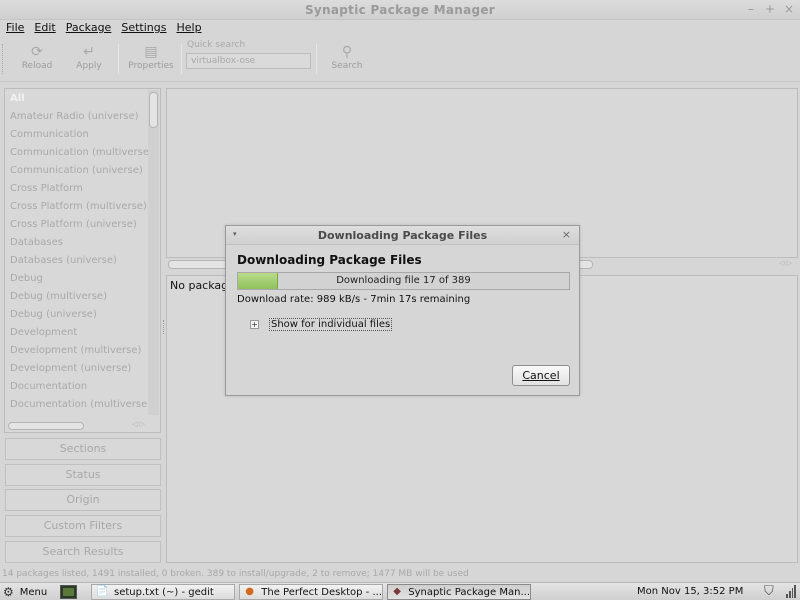 This screenshot has height=600, width=800. What do you see at coordinates (102, 591) in the screenshot?
I see `text-editor-icon: 📄` at bounding box center [102, 591].